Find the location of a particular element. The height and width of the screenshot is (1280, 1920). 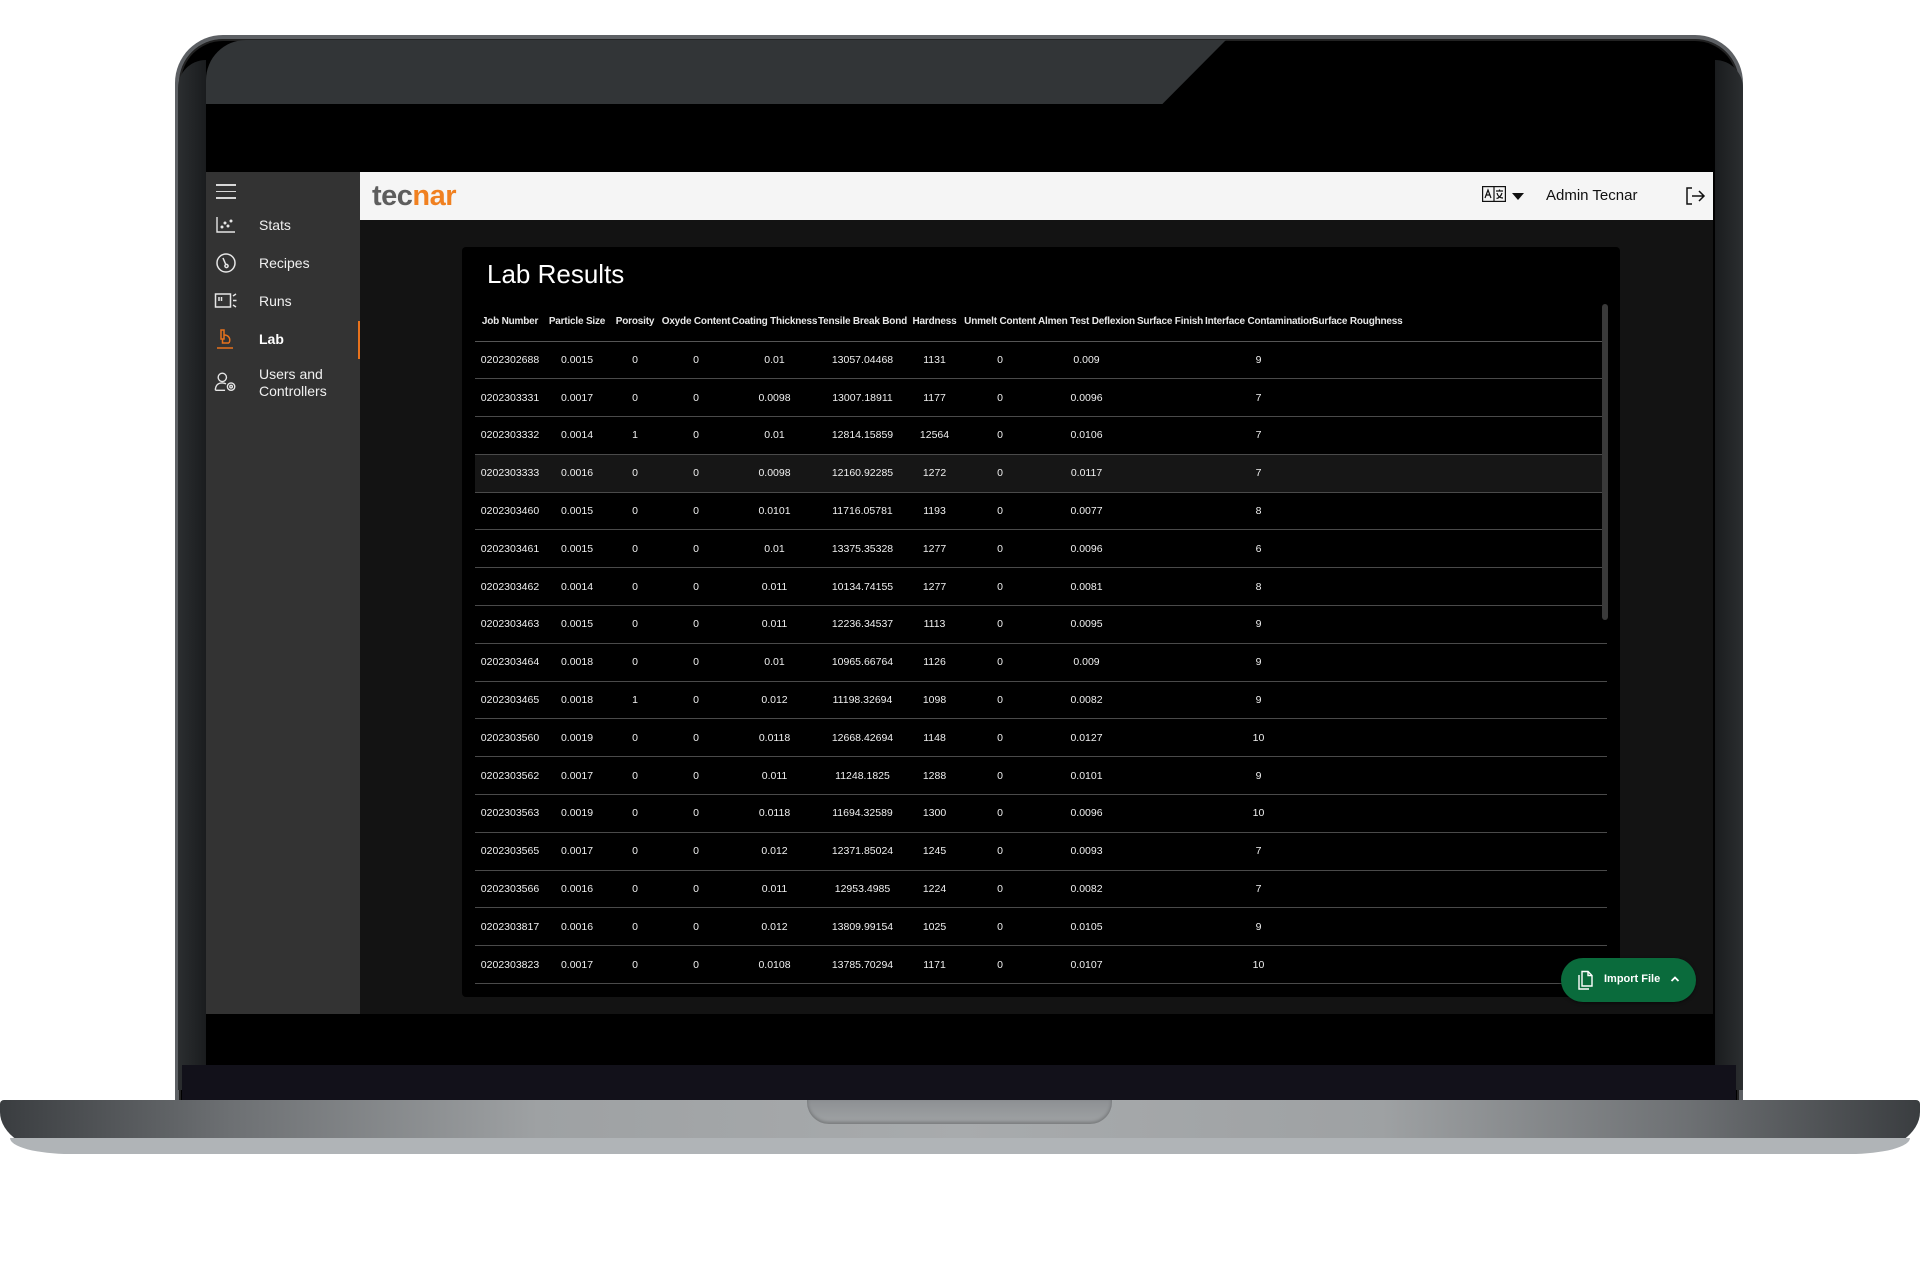

column-header: Surface Roughness is located at coordinates (1357, 322).